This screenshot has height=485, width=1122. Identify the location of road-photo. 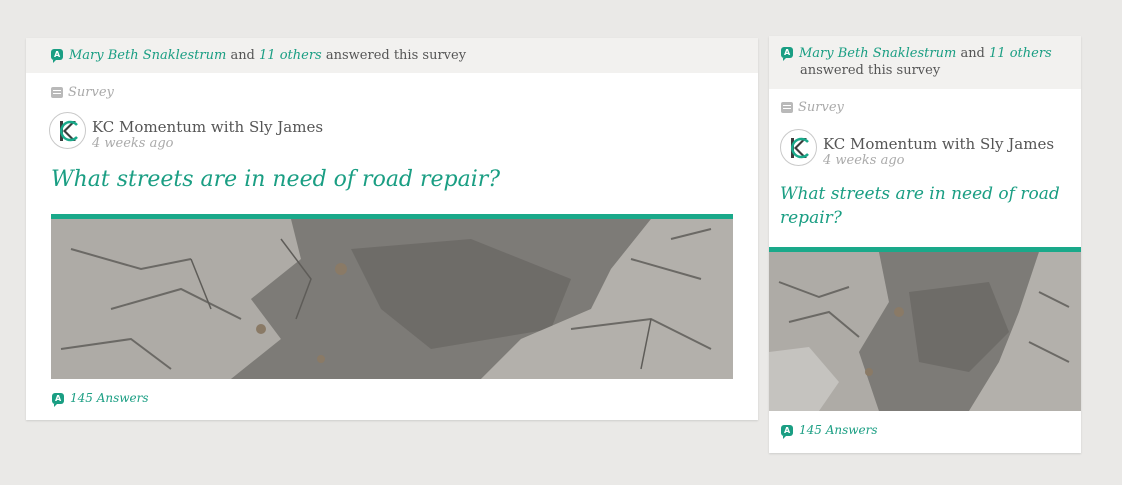
(925, 329).